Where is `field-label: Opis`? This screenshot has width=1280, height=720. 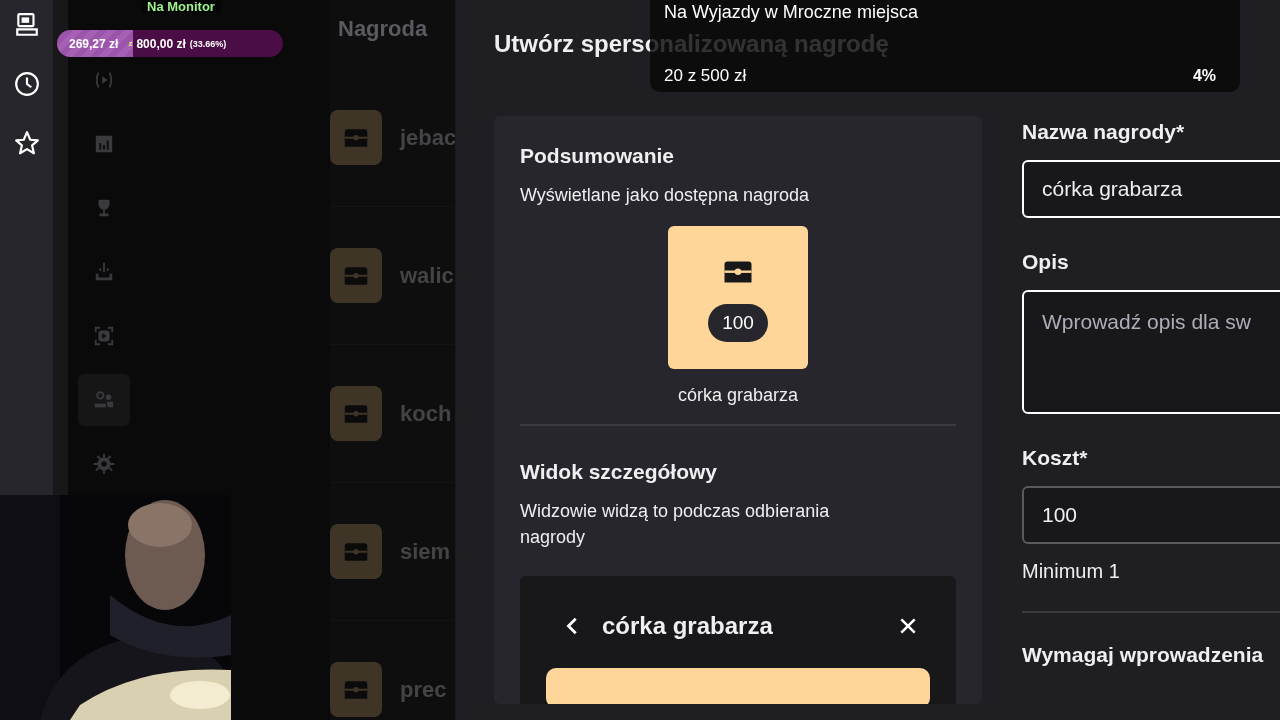 field-label: Opis is located at coordinates (1046, 262).